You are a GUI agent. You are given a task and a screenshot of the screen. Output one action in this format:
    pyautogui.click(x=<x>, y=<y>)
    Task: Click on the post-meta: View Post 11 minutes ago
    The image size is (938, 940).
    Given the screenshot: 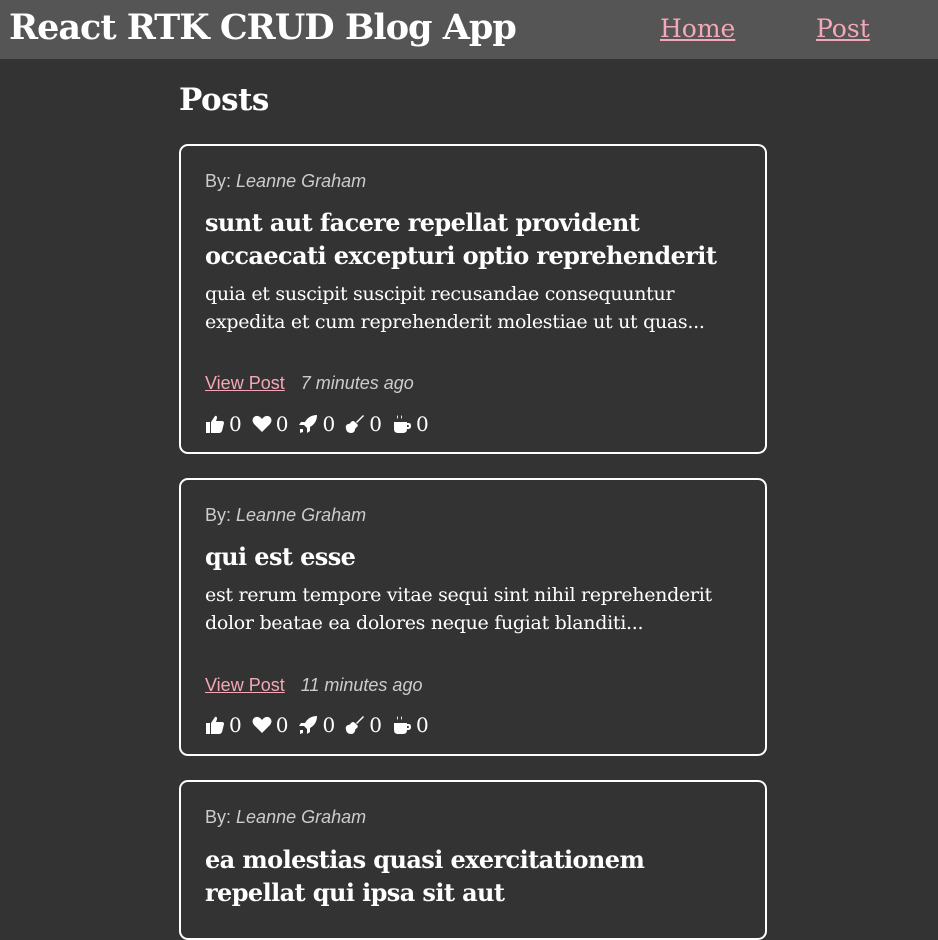 What is the action you would take?
    pyautogui.click(x=313, y=685)
    